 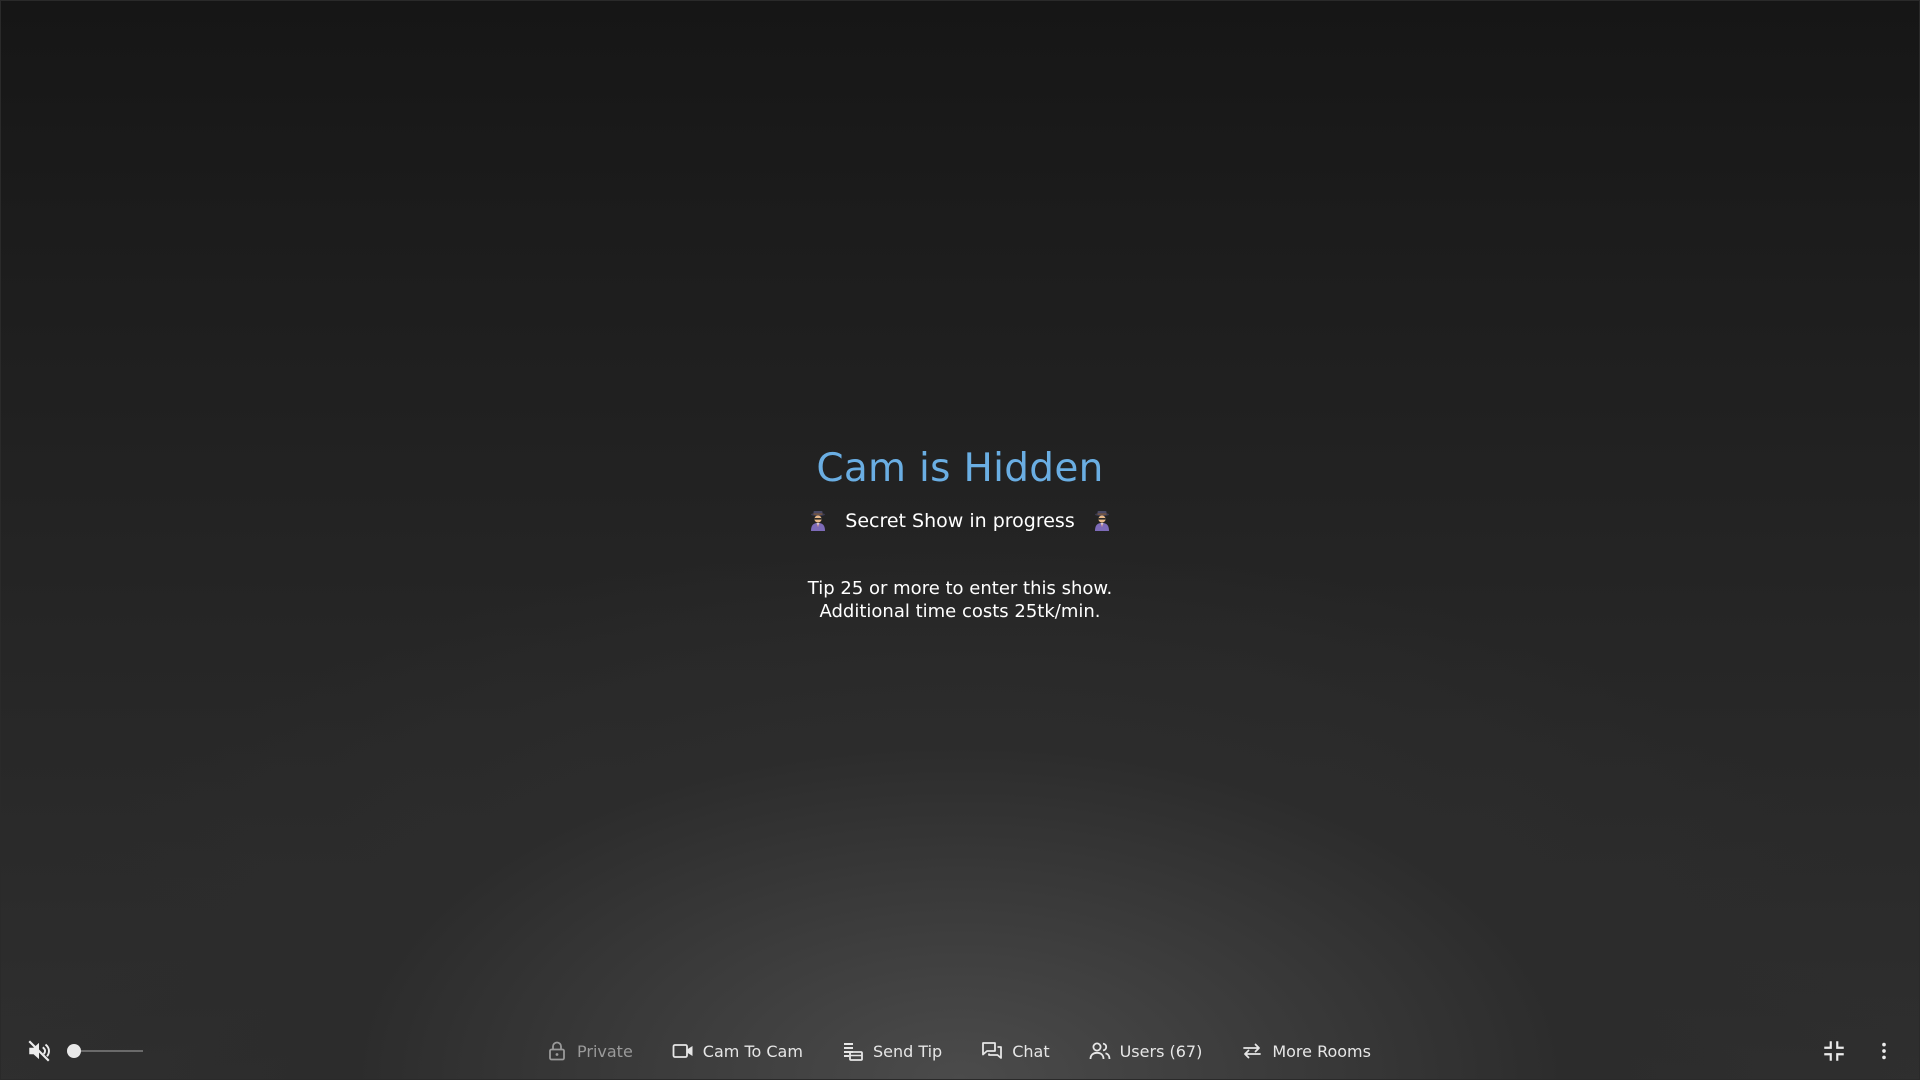 I want to click on more-rooms-button: More Rooms, so click(x=1305, y=1051).